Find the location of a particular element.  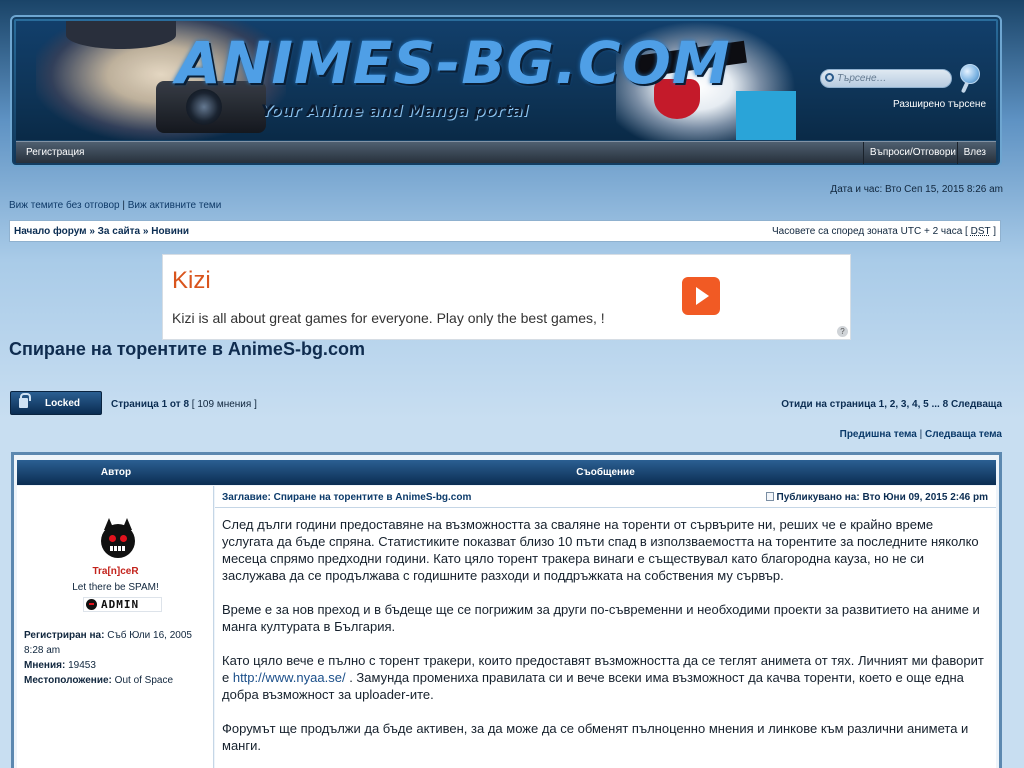

timezone-prefix: Часовете са според зоната UTC + 2 часа [ is located at coordinates (871, 231).